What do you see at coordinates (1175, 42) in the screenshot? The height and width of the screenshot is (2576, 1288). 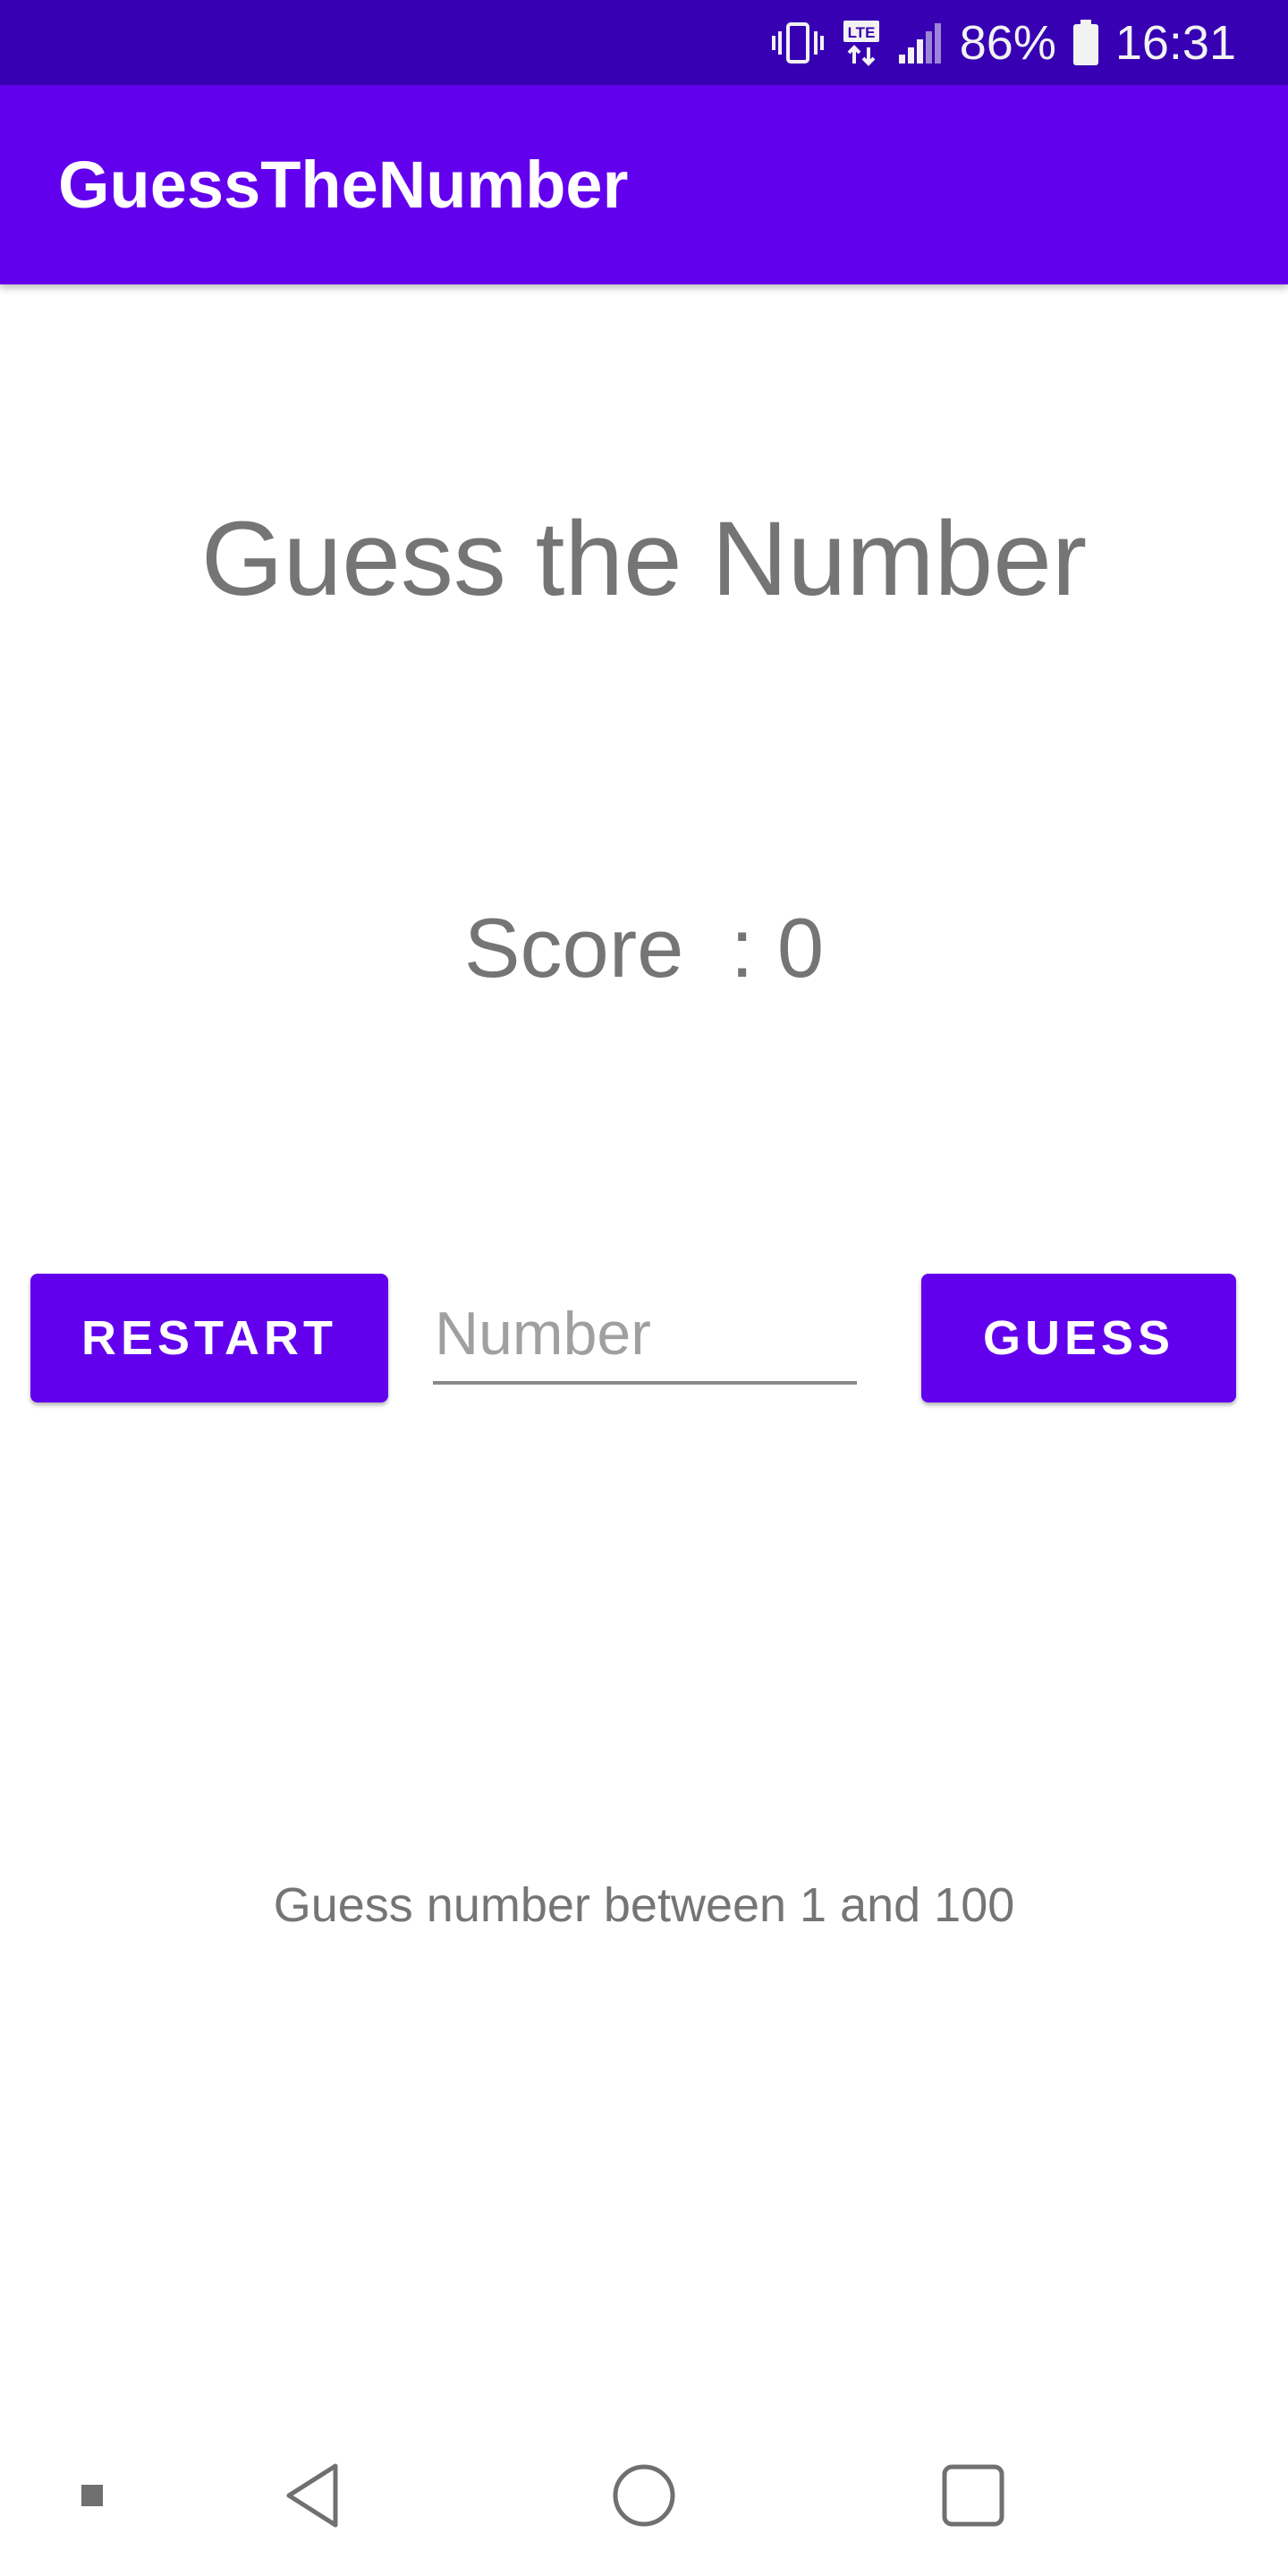 I see `clock: 16:31` at bounding box center [1175, 42].